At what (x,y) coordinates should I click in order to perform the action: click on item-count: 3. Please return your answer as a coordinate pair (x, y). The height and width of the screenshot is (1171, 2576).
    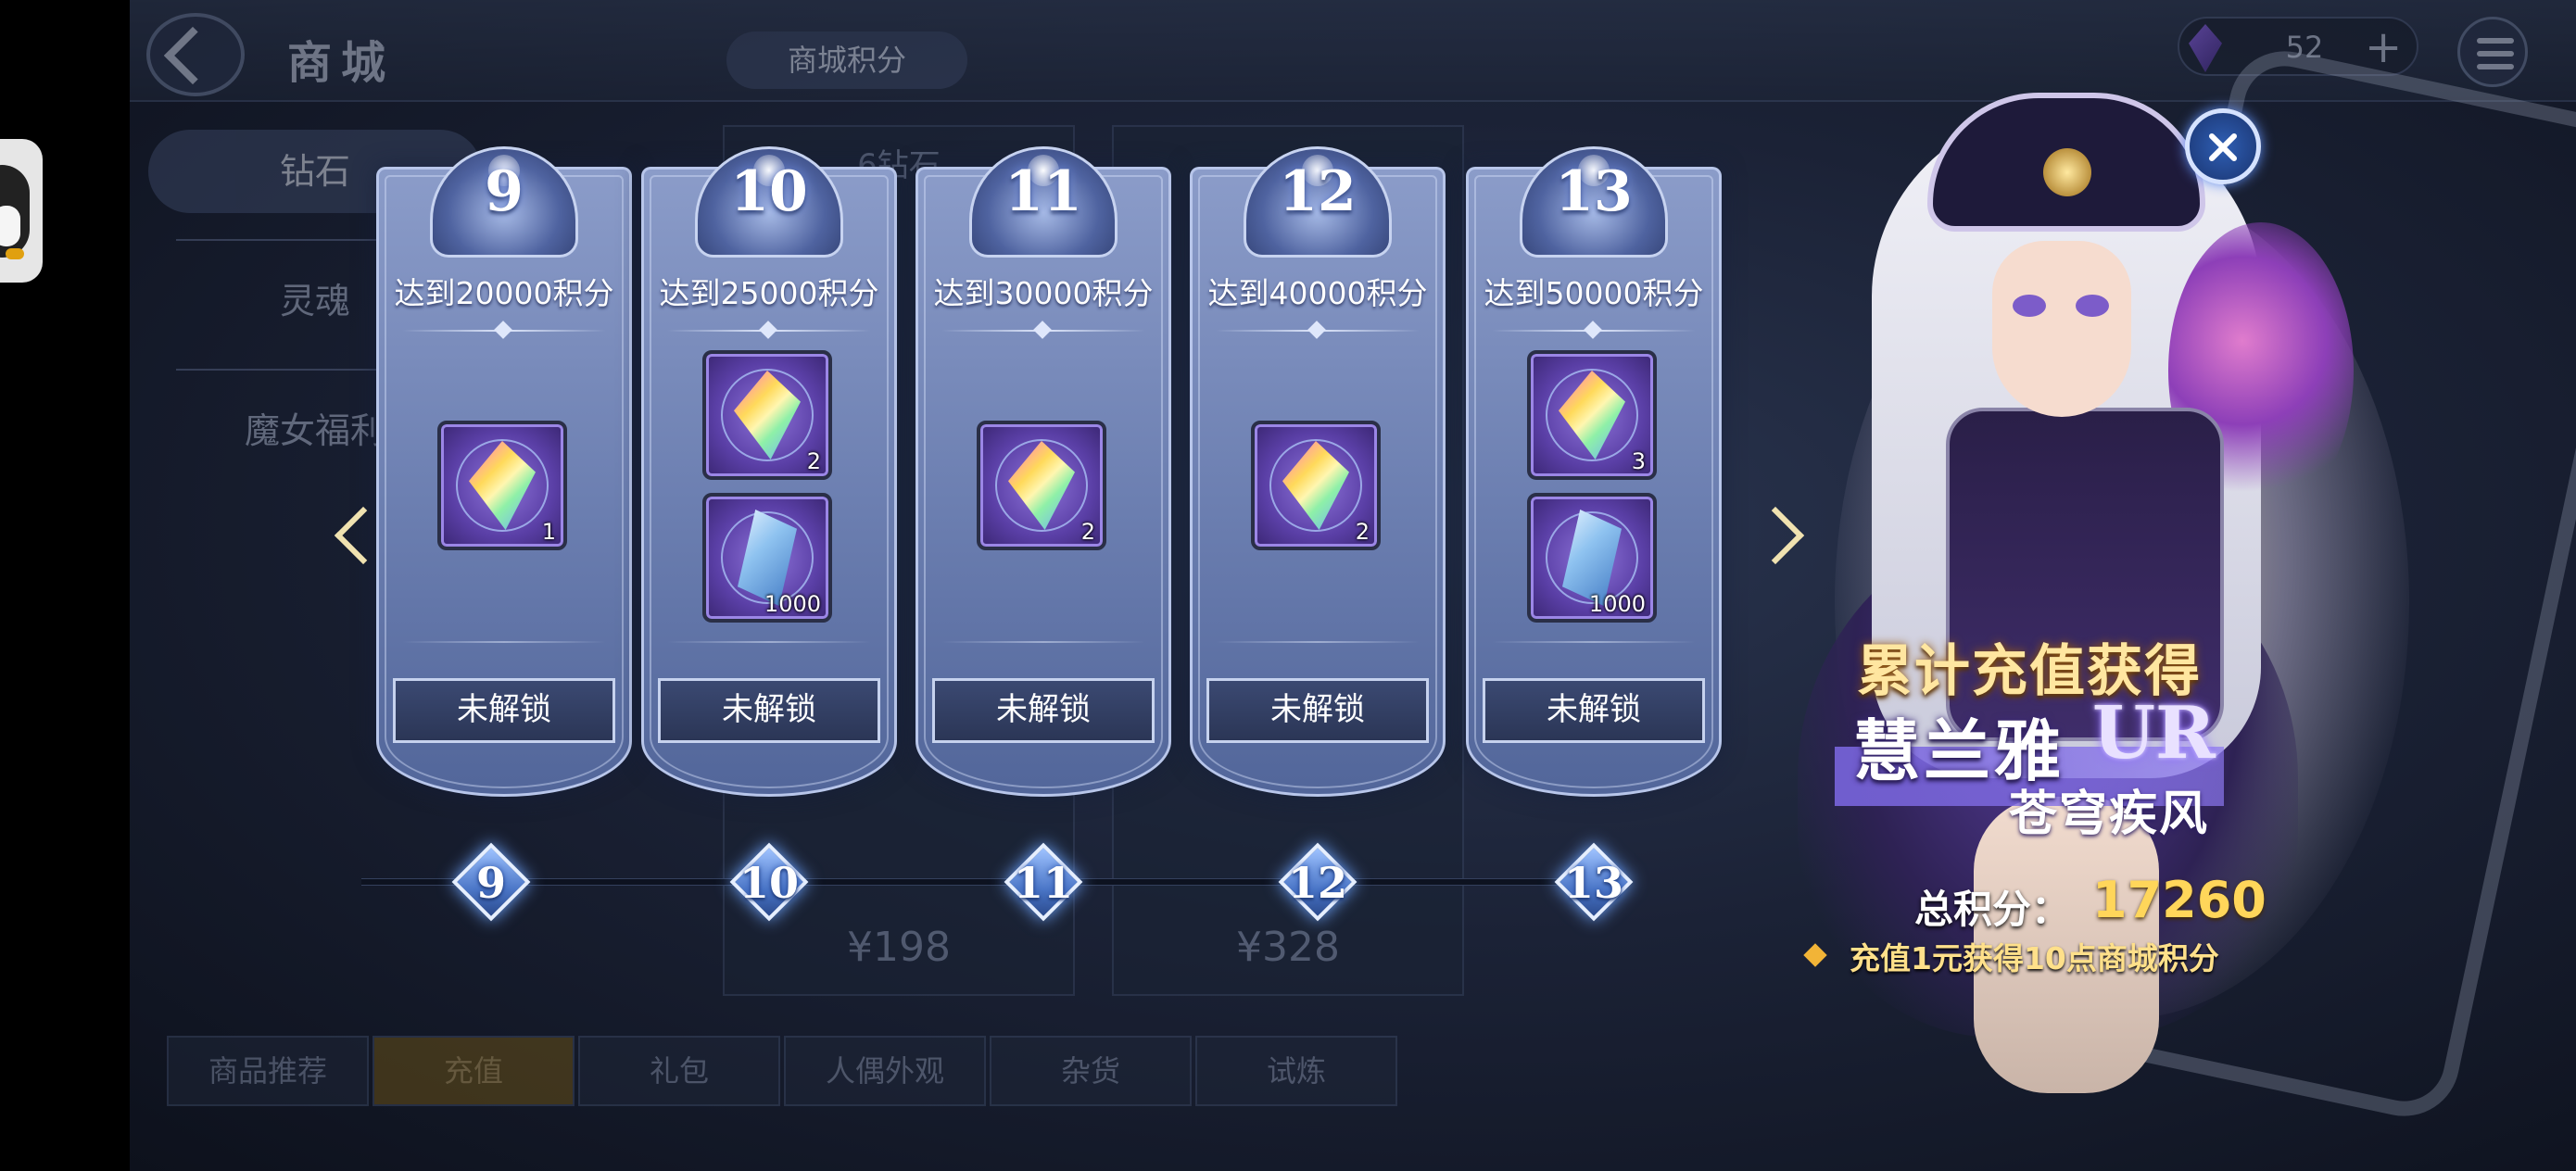
    Looking at the image, I should click on (1638, 461).